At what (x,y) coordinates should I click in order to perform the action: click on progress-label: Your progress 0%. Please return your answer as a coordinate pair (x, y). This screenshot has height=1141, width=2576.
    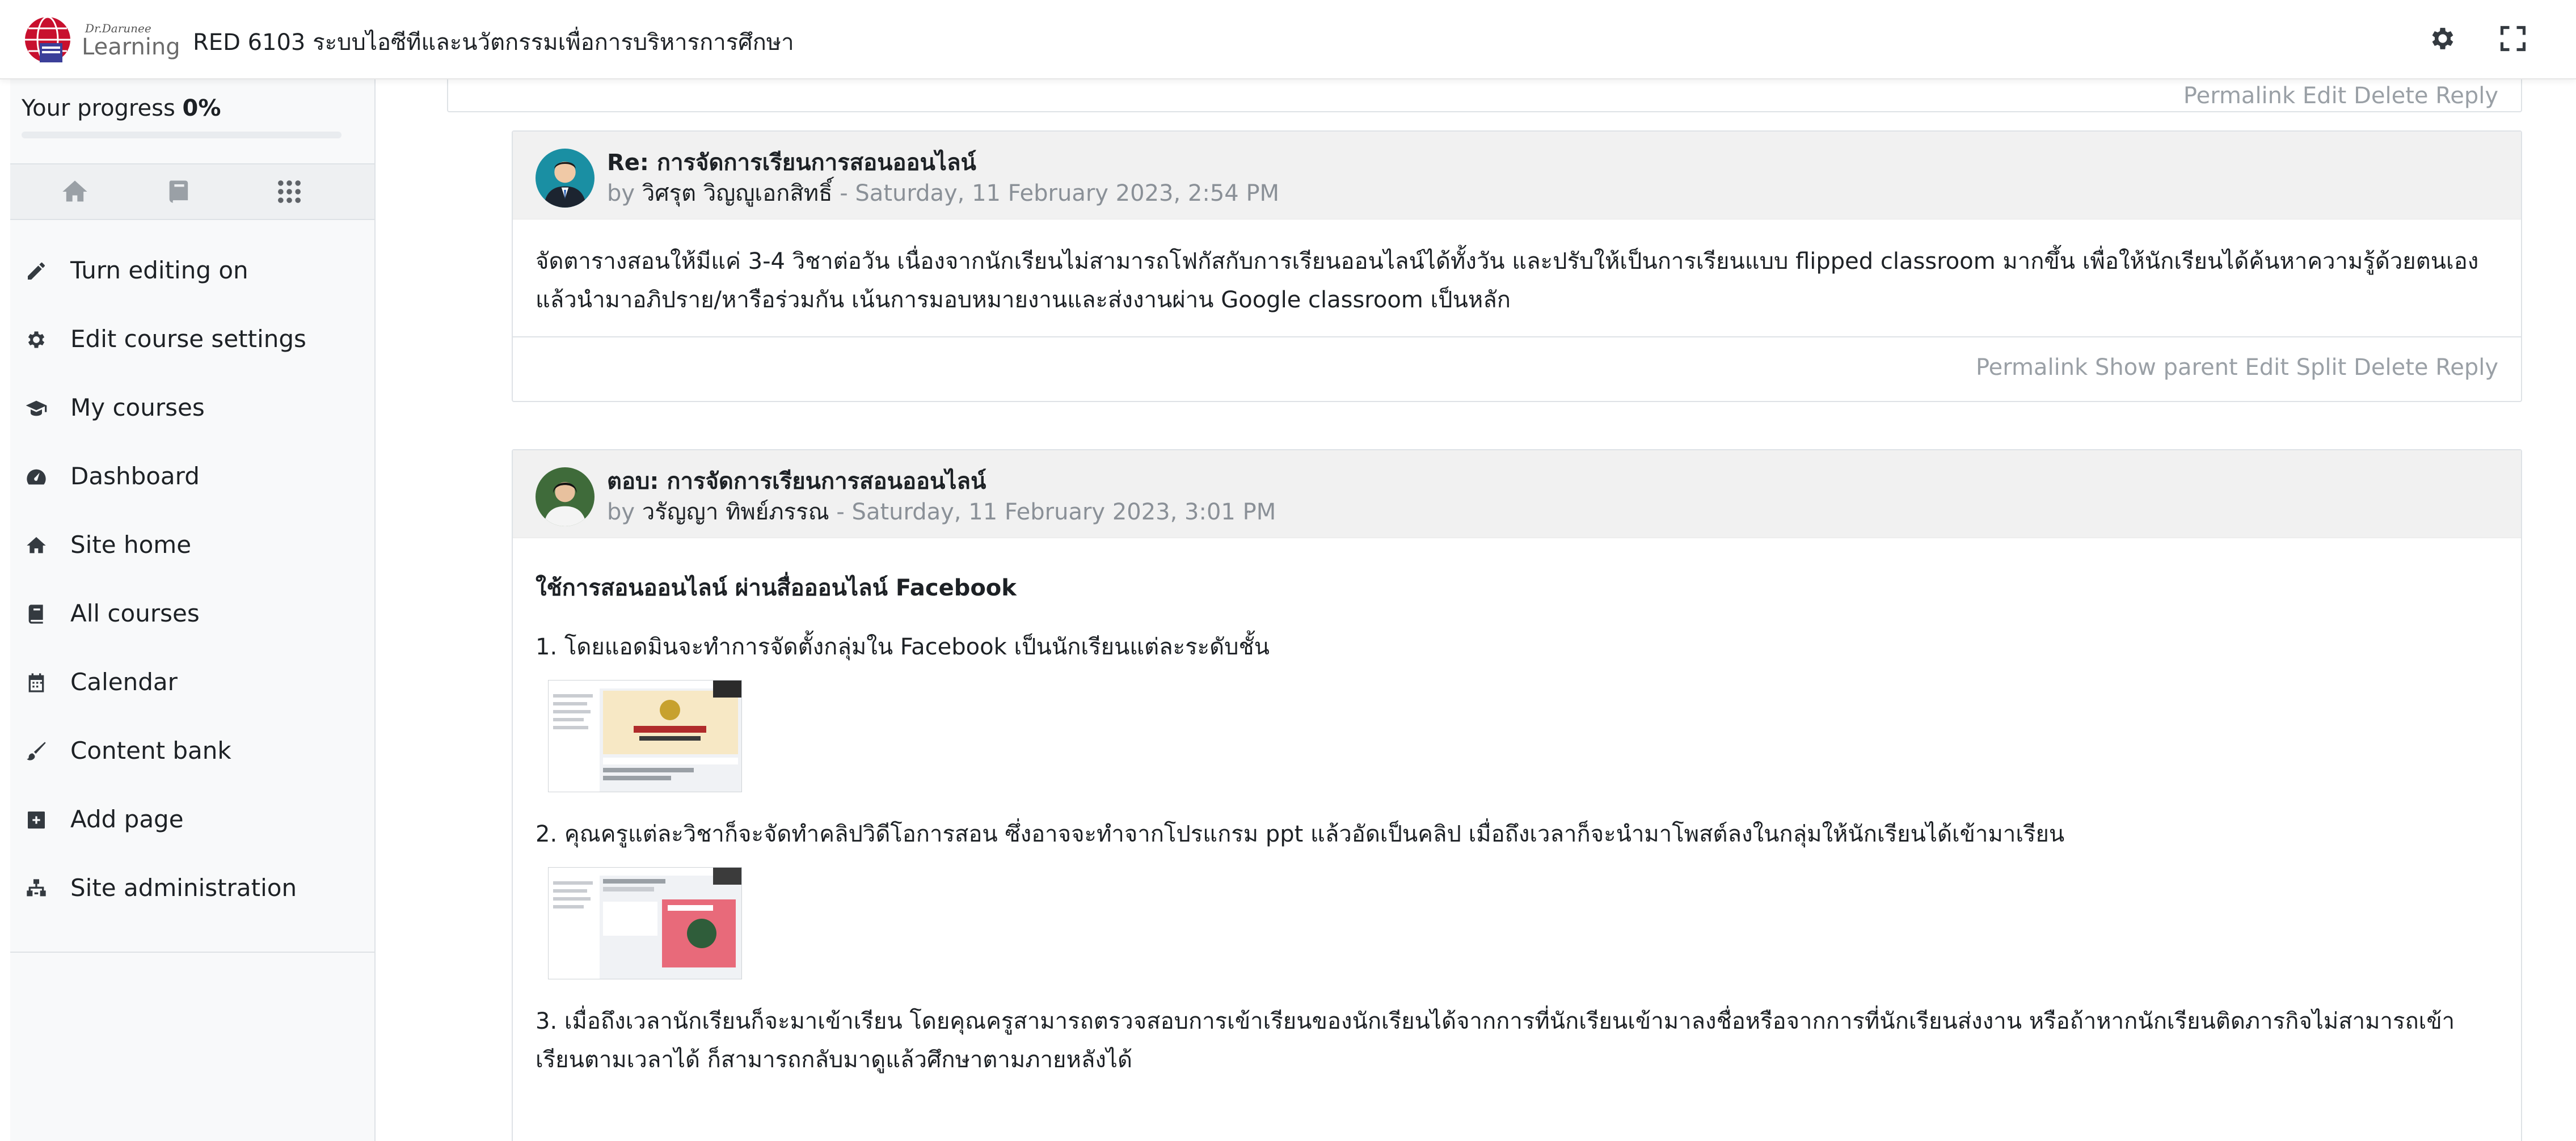
    Looking at the image, I should click on (121, 108).